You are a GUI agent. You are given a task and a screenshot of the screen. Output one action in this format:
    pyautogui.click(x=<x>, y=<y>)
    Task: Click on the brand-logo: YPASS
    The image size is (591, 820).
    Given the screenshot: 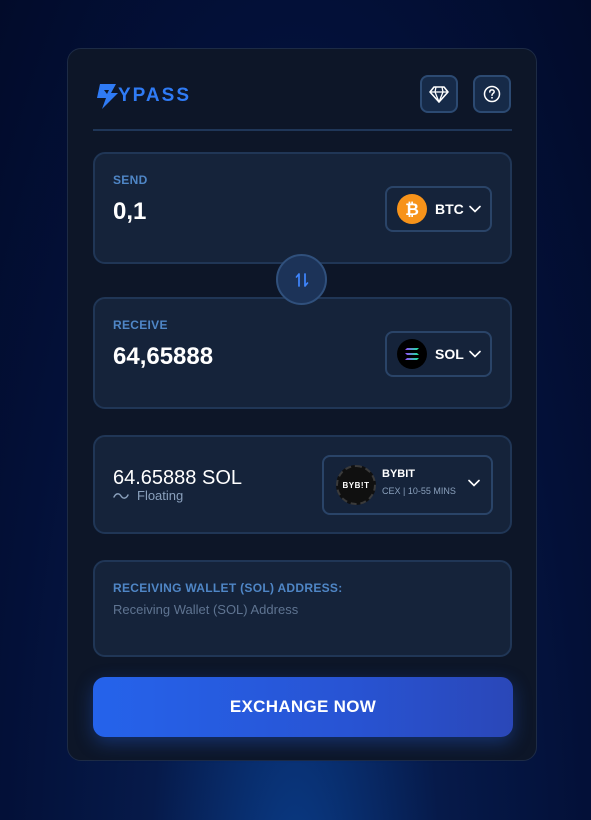 What is the action you would take?
    pyautogui.click(x=142, y=96)
    